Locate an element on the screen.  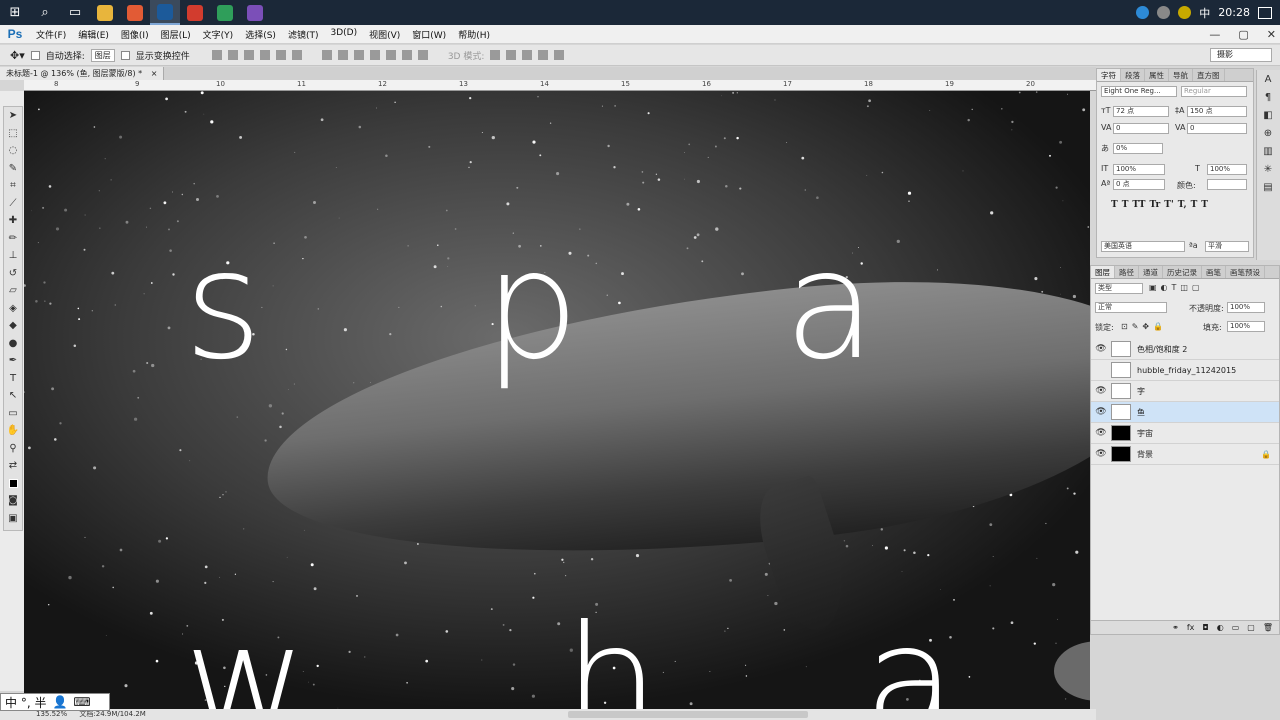
layer-row: 👁 背景 🔒 is located at coordinates (1185, 454).